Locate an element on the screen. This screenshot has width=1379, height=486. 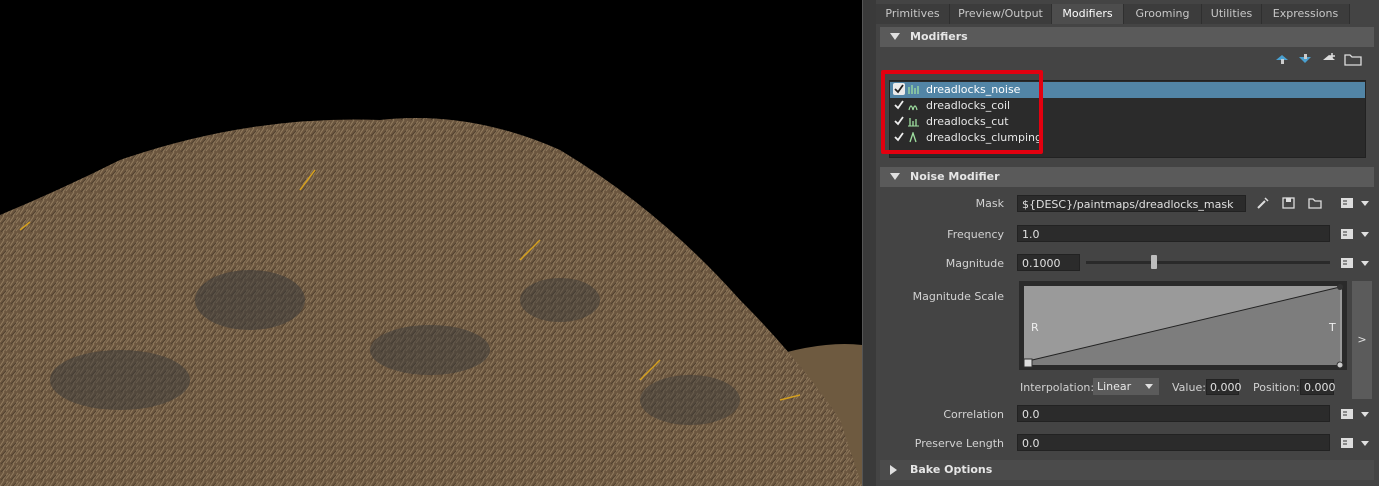
tab-modifiers: Modifiers is located at coordinates (1088, 14).